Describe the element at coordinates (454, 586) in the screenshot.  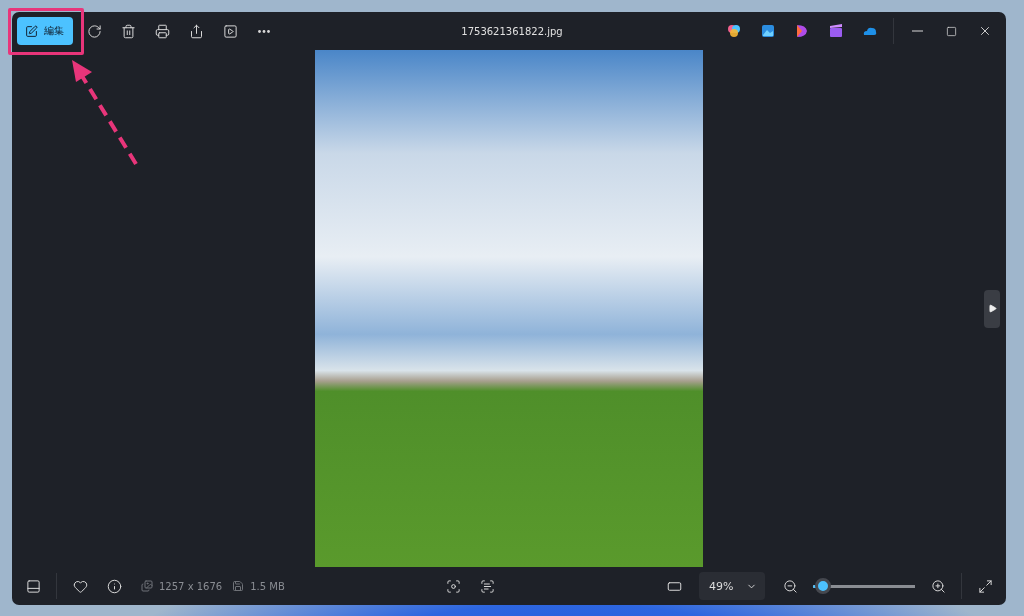
I see `scan-icon` at that location.